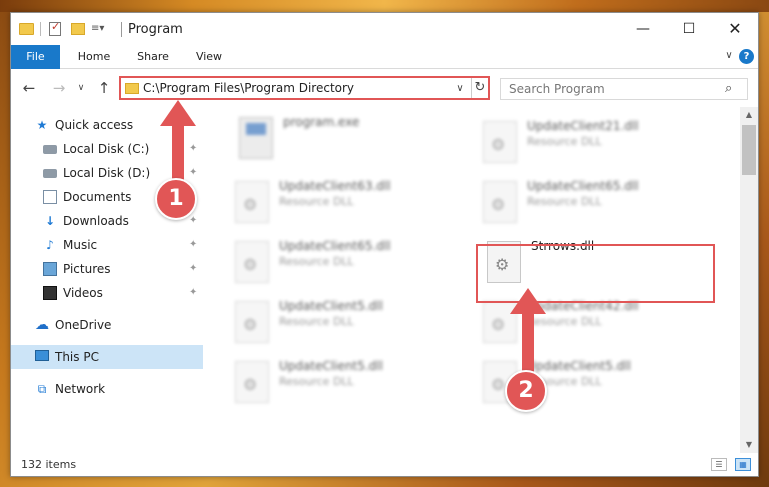  I want to click on title-separator, so click(121, 29).